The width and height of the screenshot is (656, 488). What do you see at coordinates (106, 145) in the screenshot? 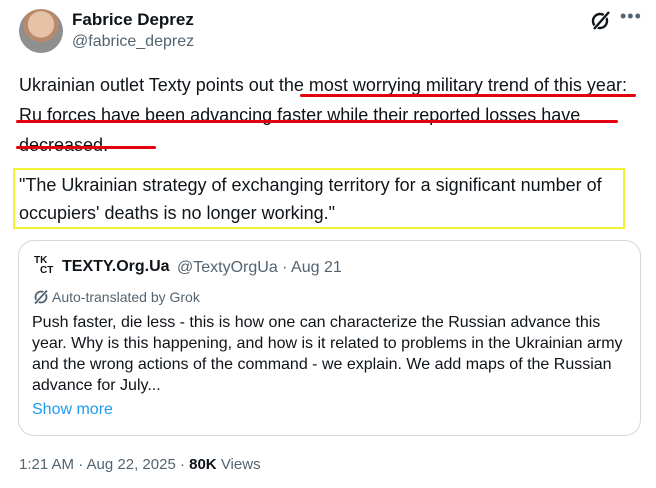
I see `tweet-text-part3: .` at bounding box center [106, 145].